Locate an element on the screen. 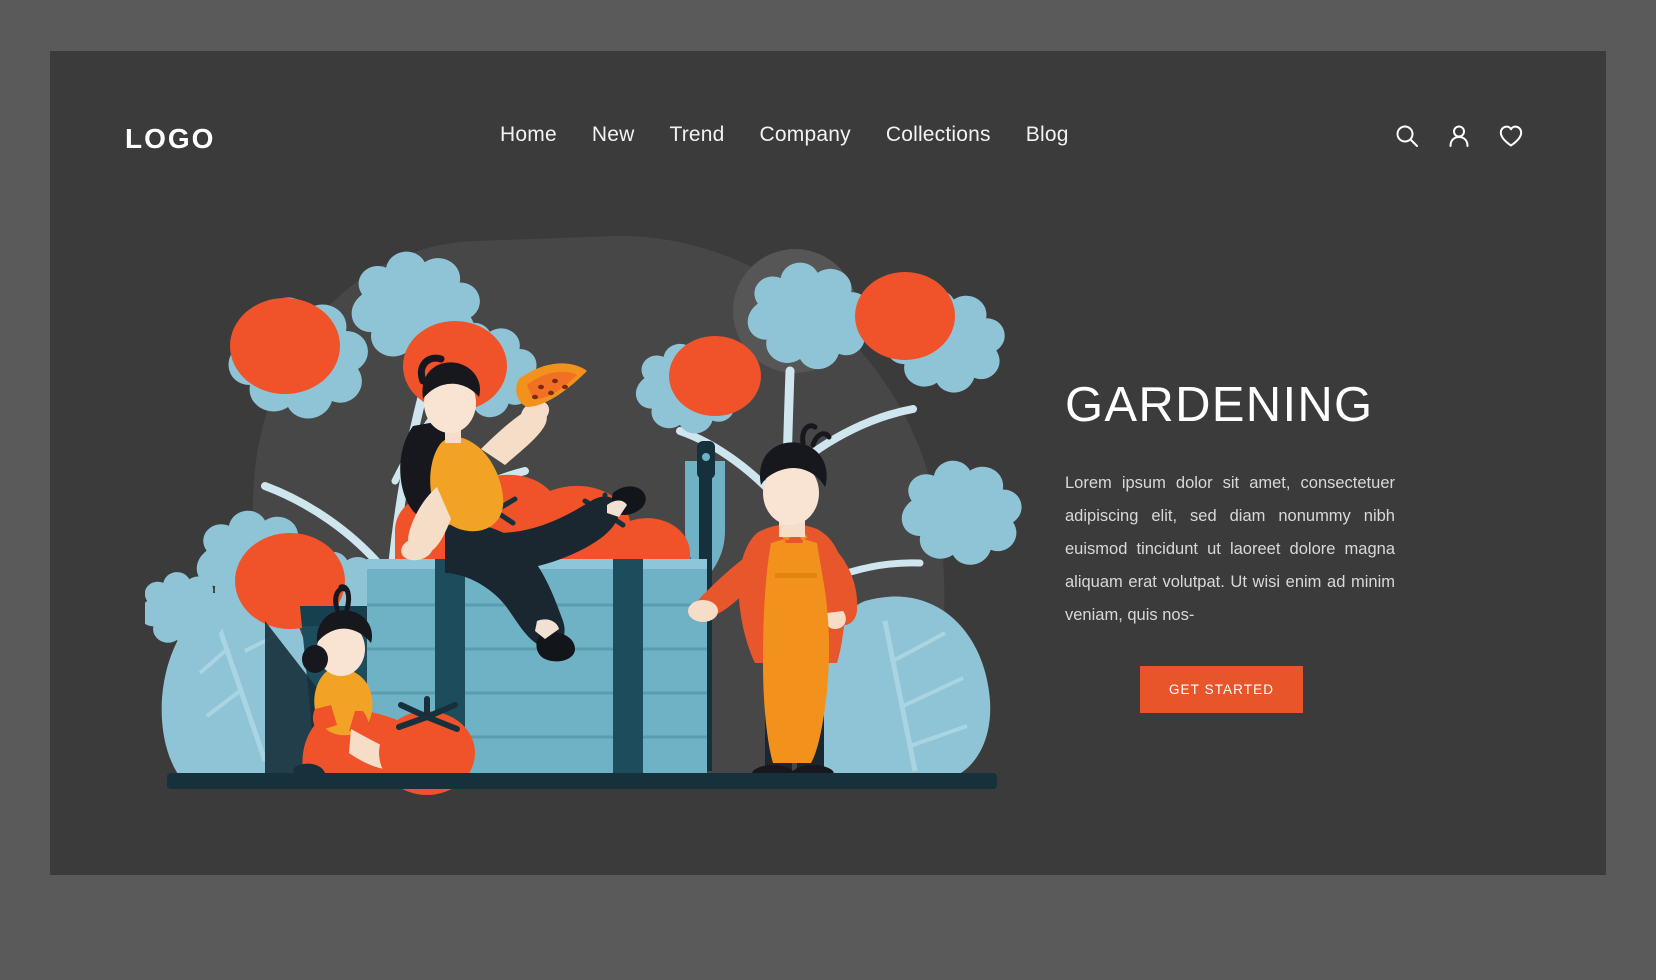 Image resolution: width=1656 pixels, height=980 pixels. nav-item-new: New is located at coordinates (613, 135).